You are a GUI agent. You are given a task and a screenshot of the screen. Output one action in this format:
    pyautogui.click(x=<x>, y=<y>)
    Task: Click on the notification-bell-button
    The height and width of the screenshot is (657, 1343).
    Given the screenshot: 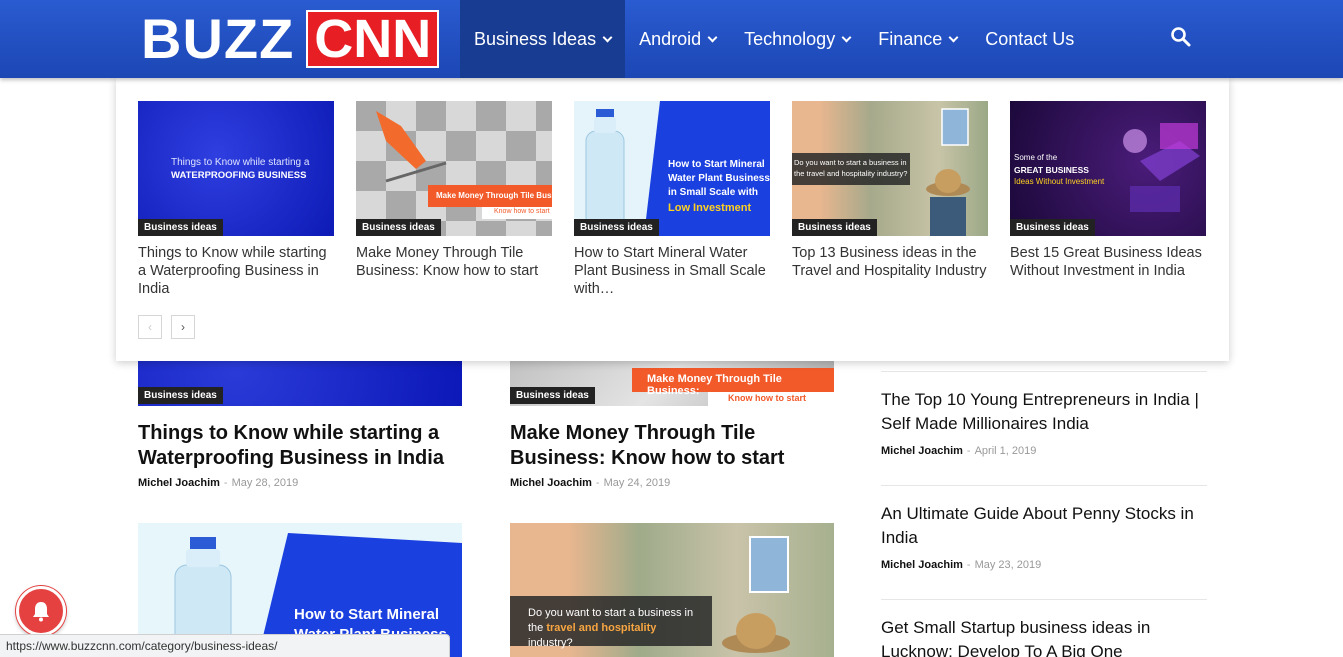 What is the action you would take?
    pyautogui.click(x=41, y=611)
    